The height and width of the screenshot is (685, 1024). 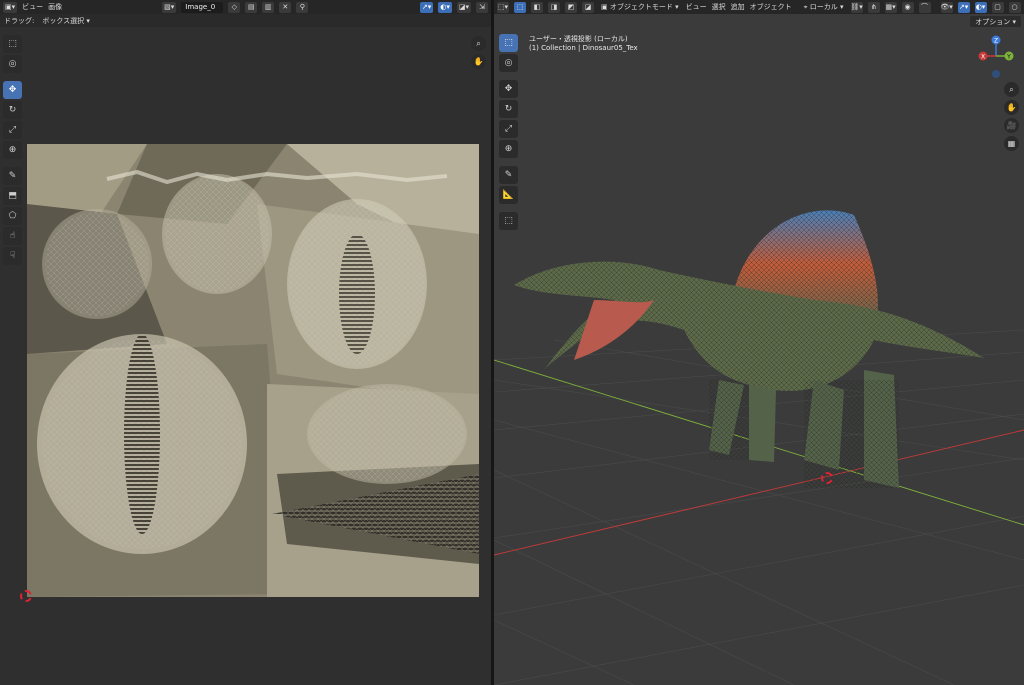 What do you see at coordinates (946, 7) in the screenshot?
I see `visibility-icon: 👁▾` at bounding box center [946, 7].